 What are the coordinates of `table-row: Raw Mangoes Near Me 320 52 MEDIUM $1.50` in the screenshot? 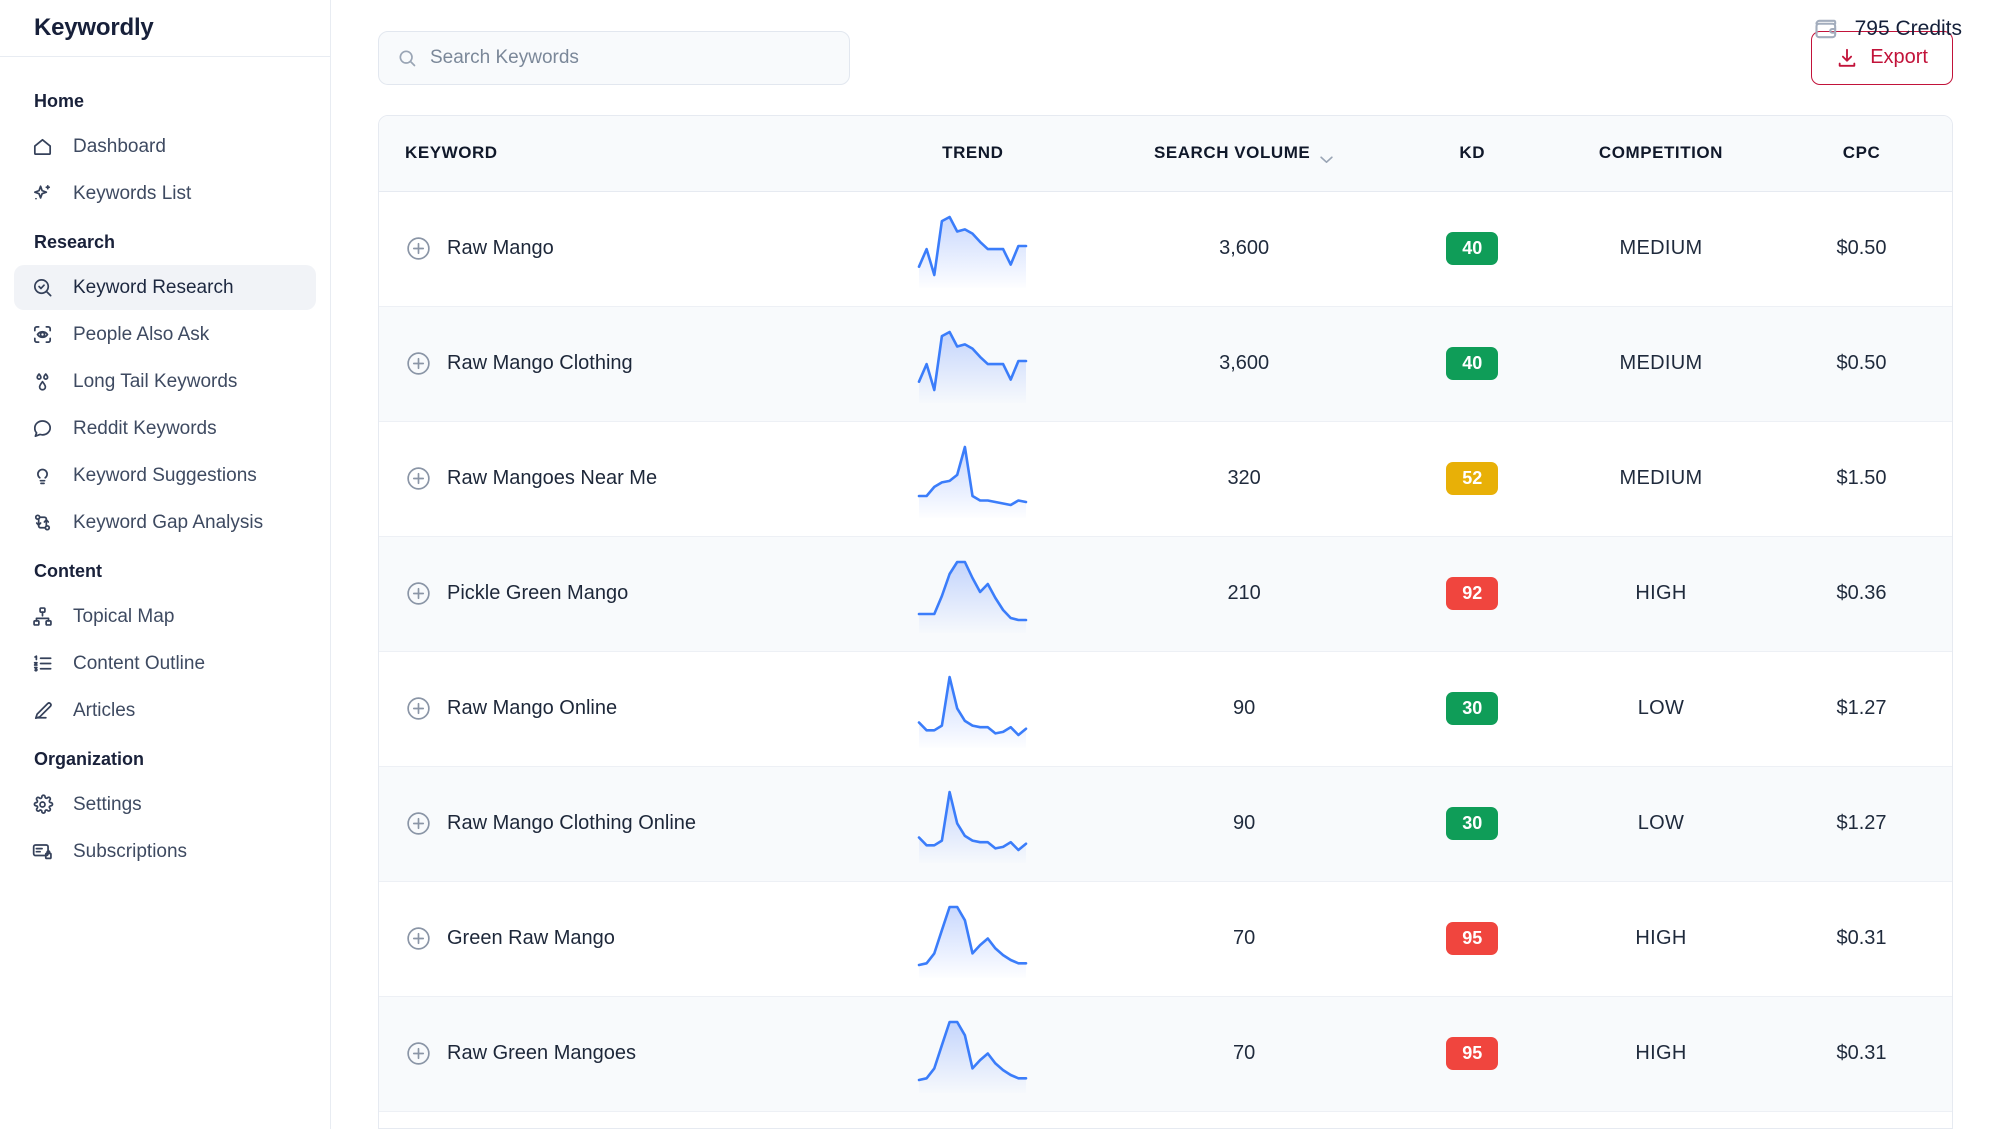 It's located at (1165, 478).